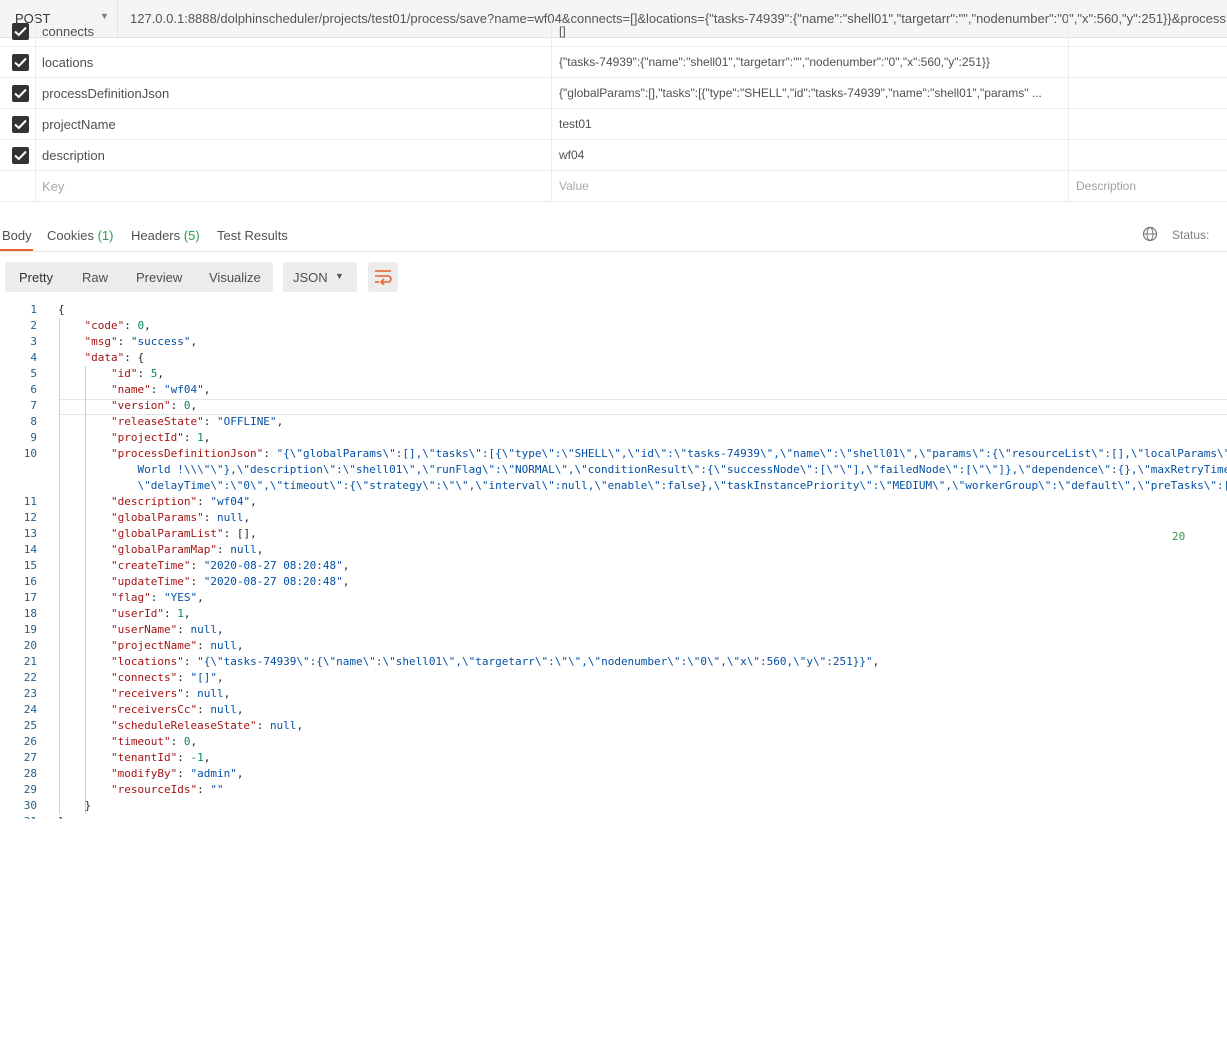 The width and height of the screenshot is (1227, 1047). What do you see at coordinates (613, 124) in the screenshot?
I see `param-row: projectName test01` at bounding box center [613, 124].